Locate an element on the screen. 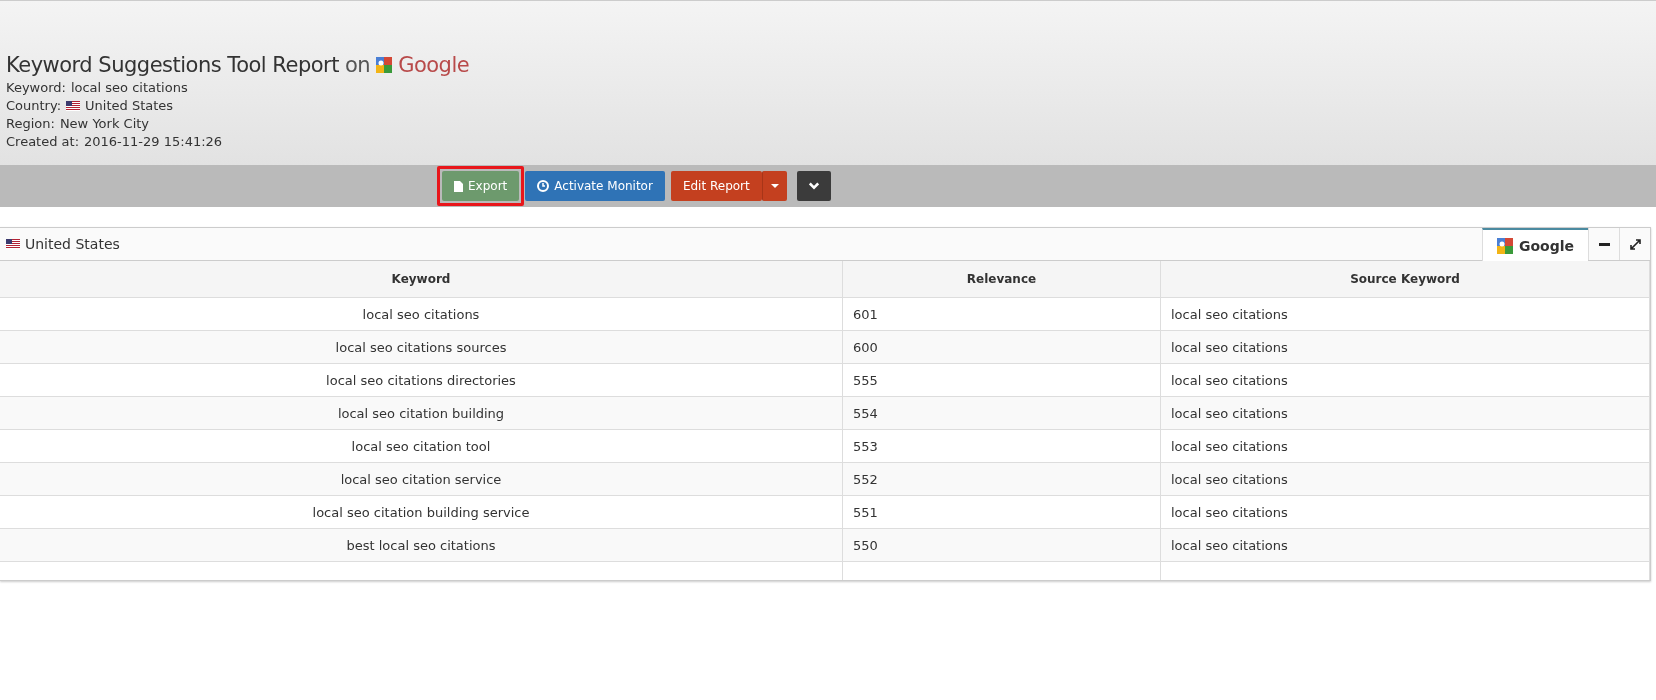  minimize-icon is located at coordinates (1604, 244).